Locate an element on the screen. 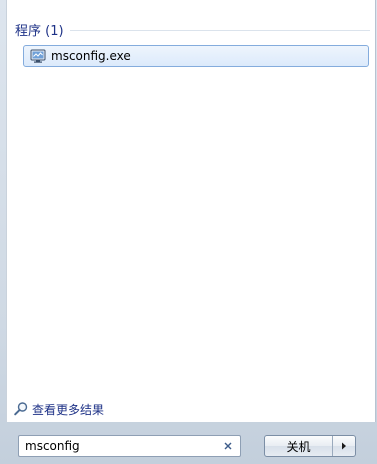 Image resolution: width=377 pixels, height=464 pixels. search-icon is located at coordinates (21, 409).